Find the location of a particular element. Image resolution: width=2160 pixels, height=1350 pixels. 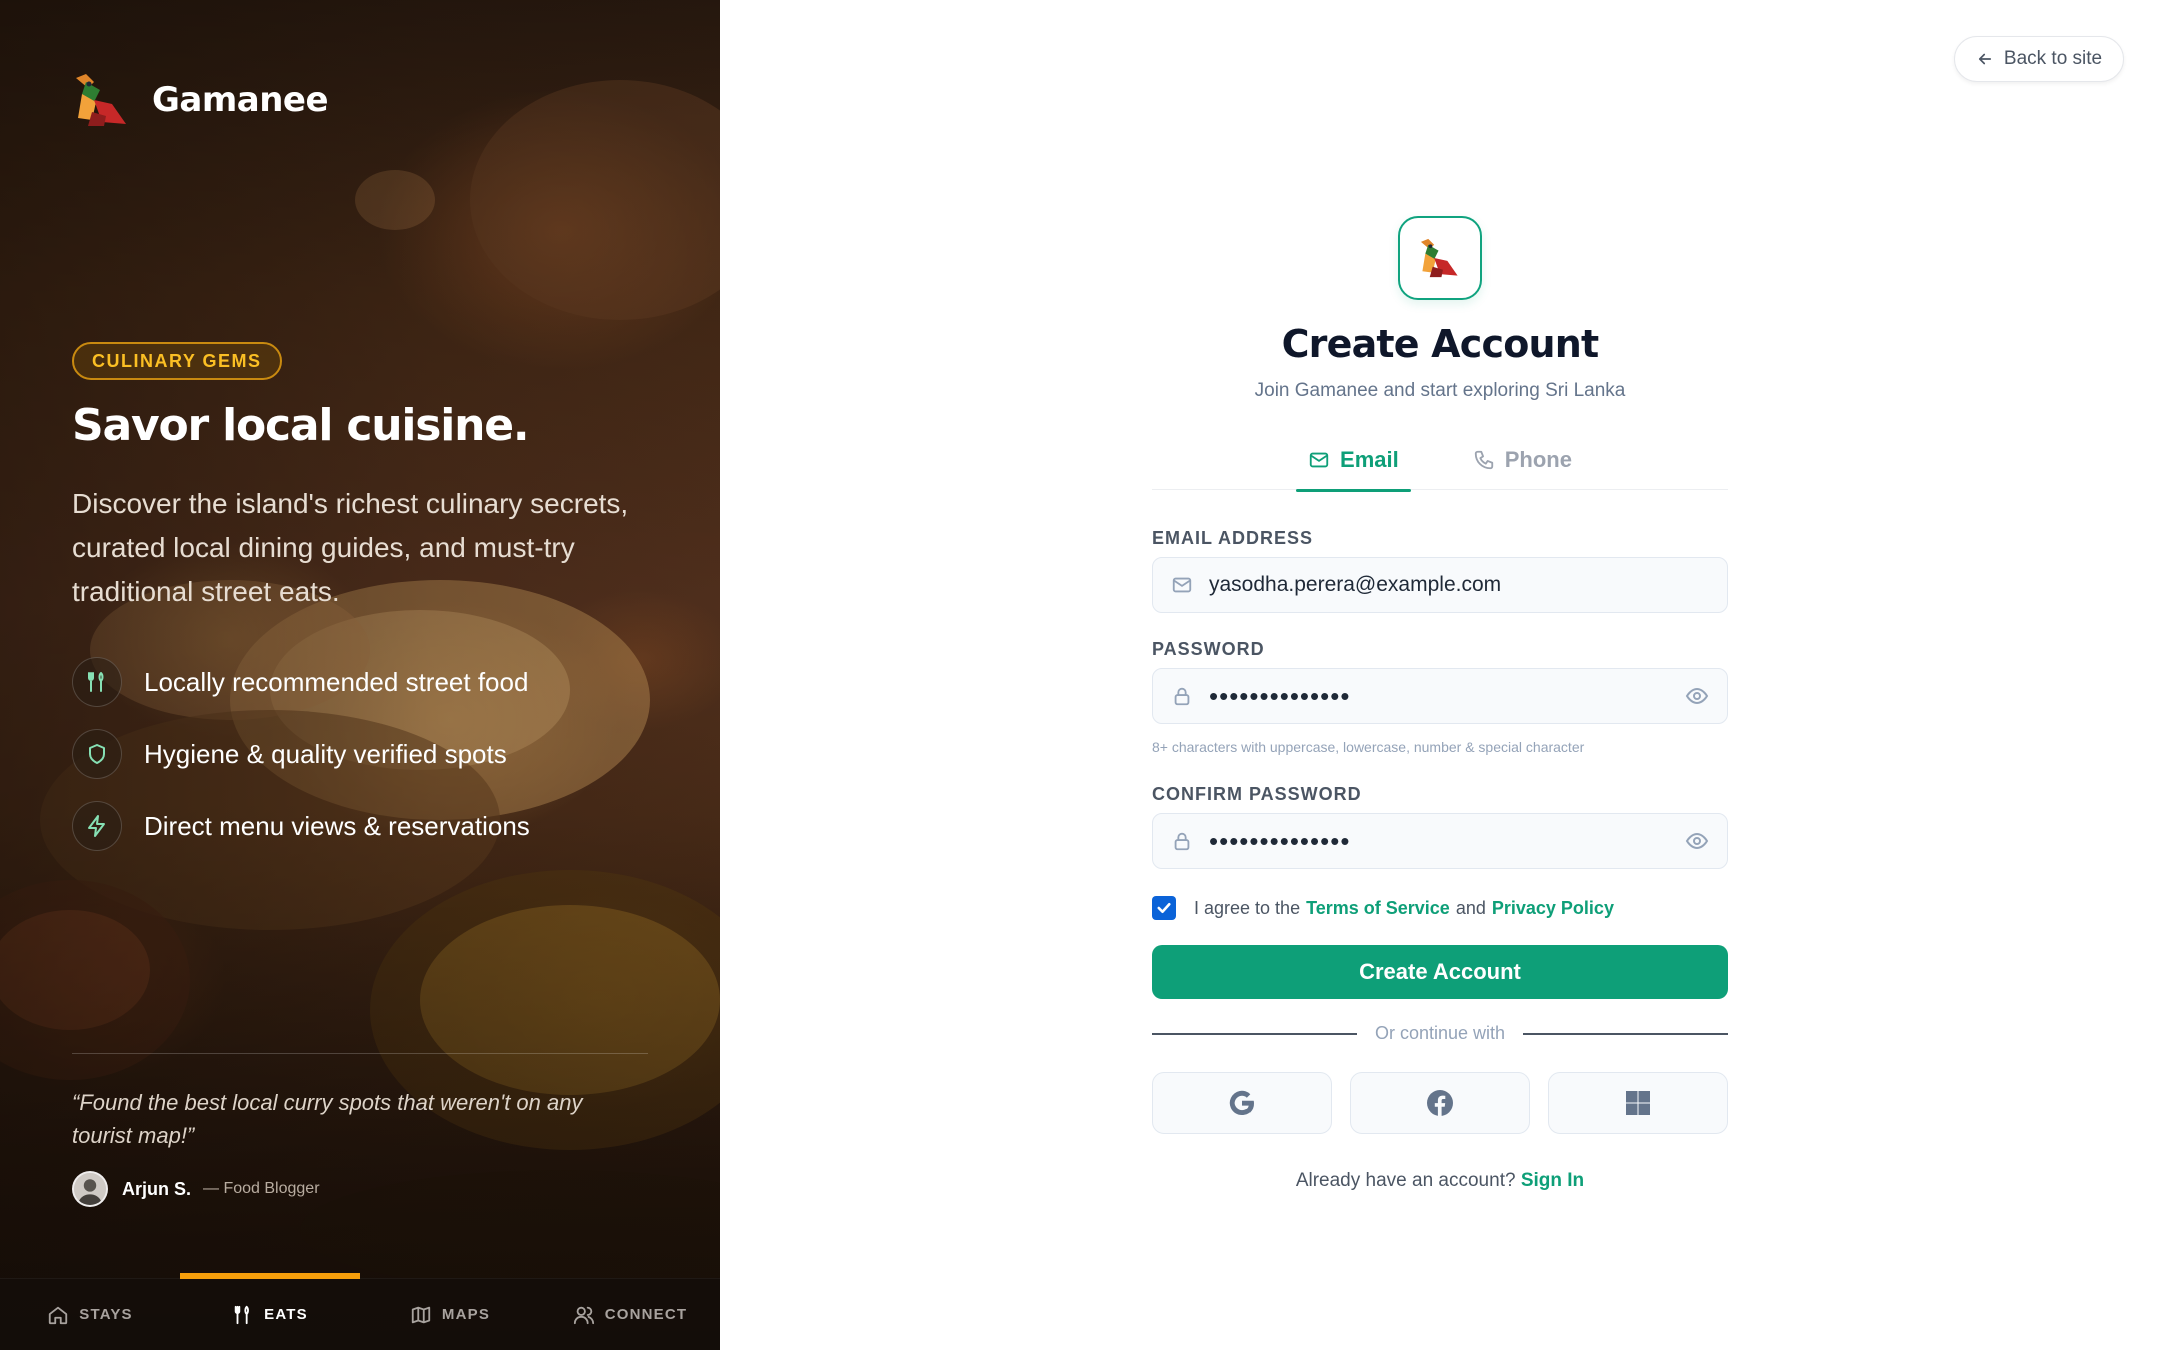

category-badge: CULINARY GEMS is located at coordinates (177, 361).